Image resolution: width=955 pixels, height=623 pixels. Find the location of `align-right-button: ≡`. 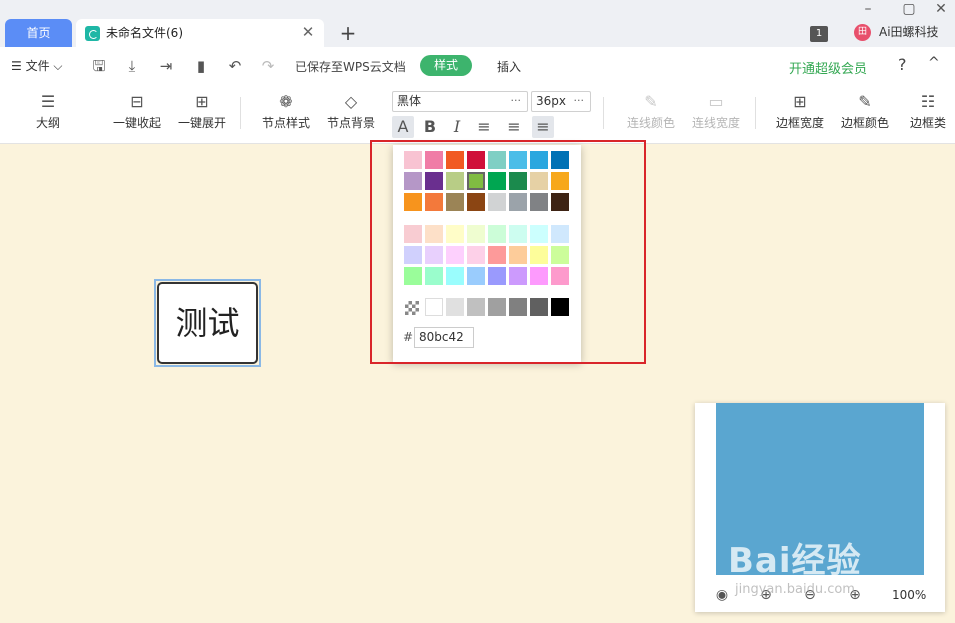

align-right-button: ≡ is located at coordinates (543, 127).